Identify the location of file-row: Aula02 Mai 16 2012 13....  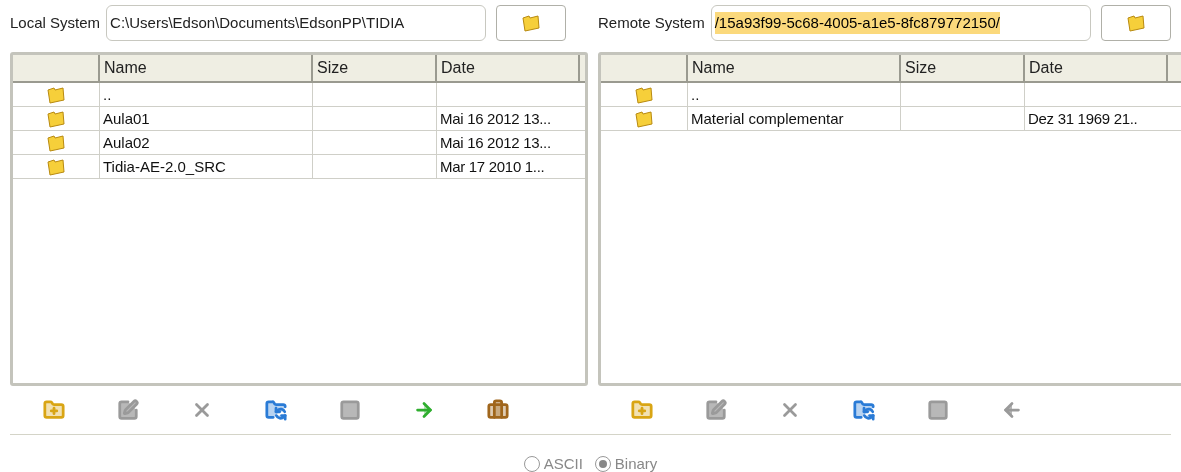
(299, 143).